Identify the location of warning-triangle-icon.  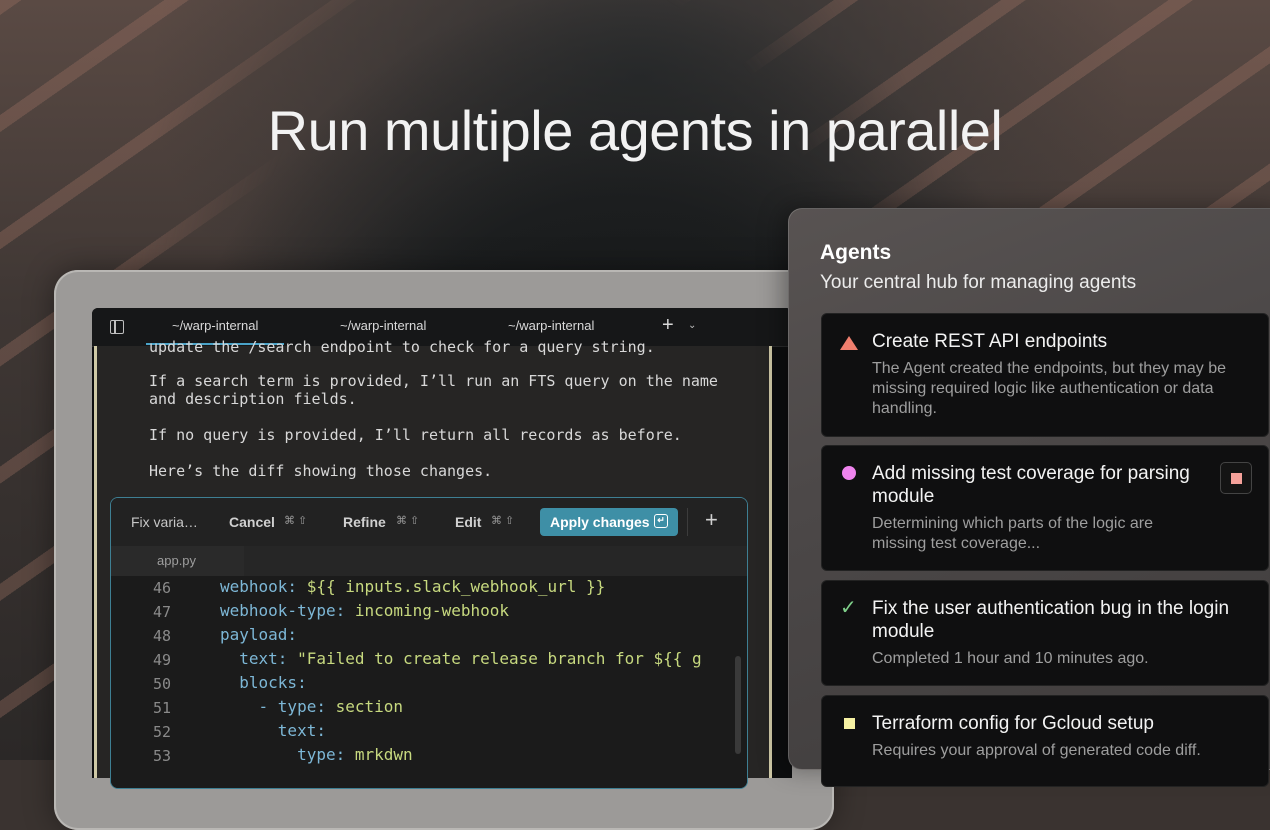
(849, 343).